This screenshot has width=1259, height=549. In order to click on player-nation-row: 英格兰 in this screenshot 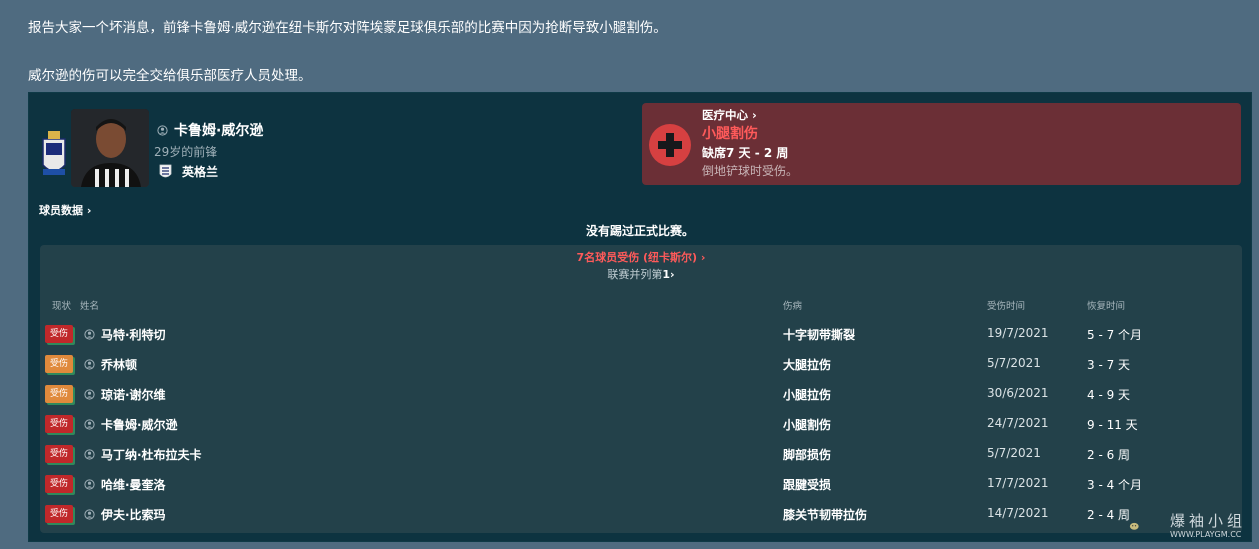, I will do `click(188, 171)`.